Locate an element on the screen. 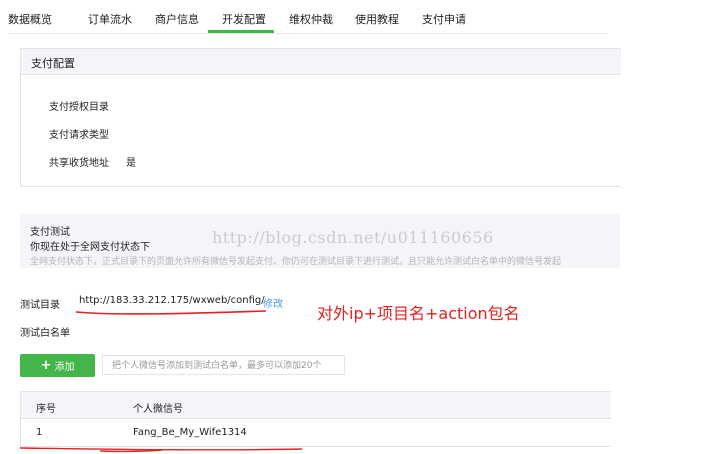 Image resolution: width=711 pixels, height=454 pixels. annotation-note: 对外ip+项目名+action包名 is located at coordinates (418, 313).